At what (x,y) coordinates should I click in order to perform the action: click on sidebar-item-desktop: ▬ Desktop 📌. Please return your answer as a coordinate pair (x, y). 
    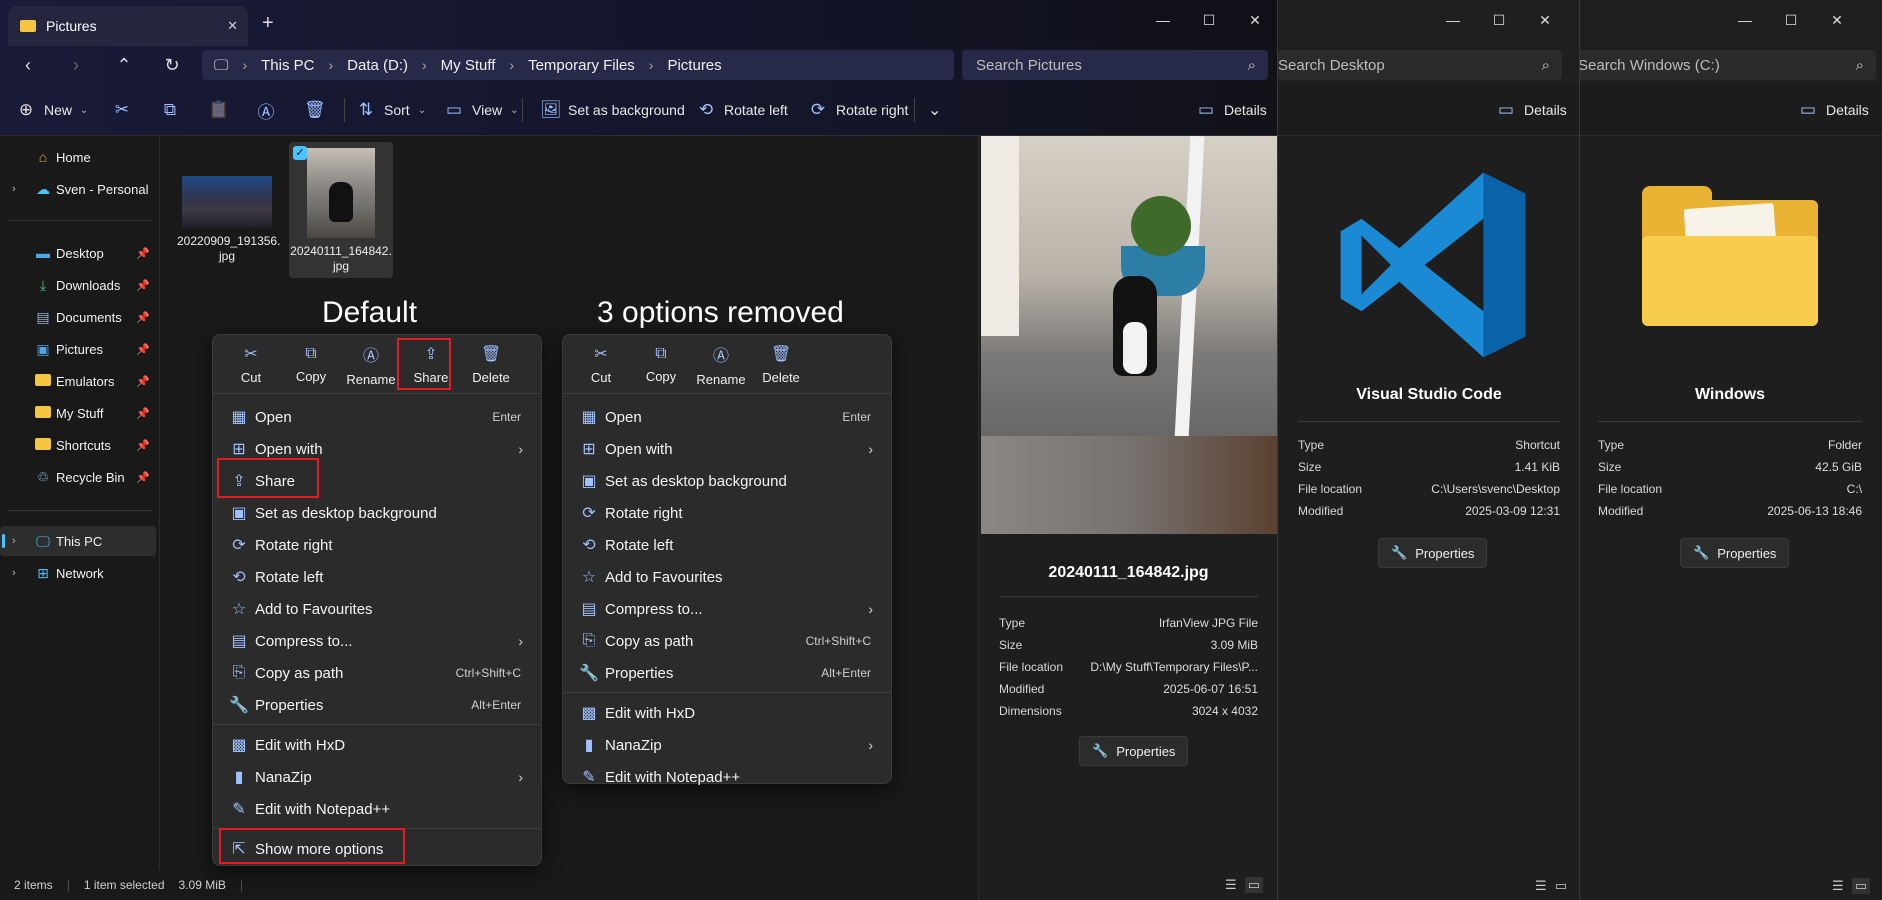
    Looking at the image, I should click on (78, 253).